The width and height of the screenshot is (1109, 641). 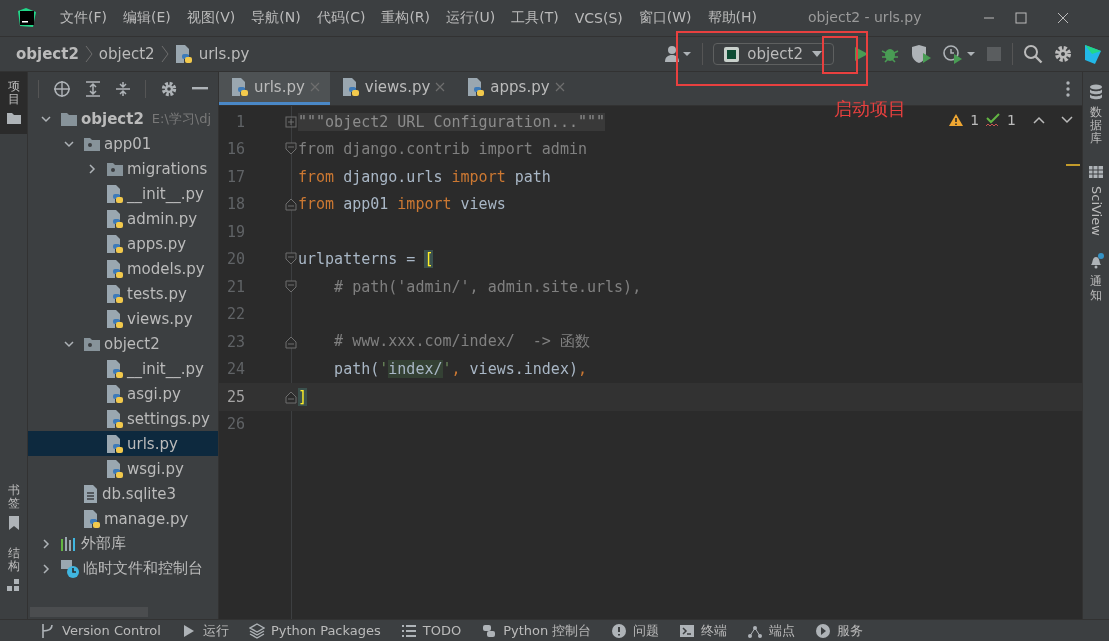 What do you see at coordinates (535, 18) in the screenshot?
I see `menu-item: 工具(T)` at bounding box center [535, 18].